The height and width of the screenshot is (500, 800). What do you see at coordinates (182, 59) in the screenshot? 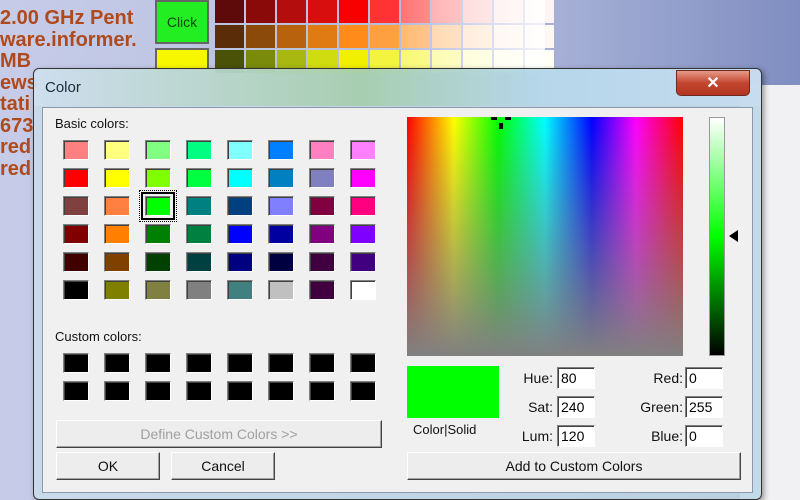
I see `background-yellow-swatch` at bounding box center [182, 59].